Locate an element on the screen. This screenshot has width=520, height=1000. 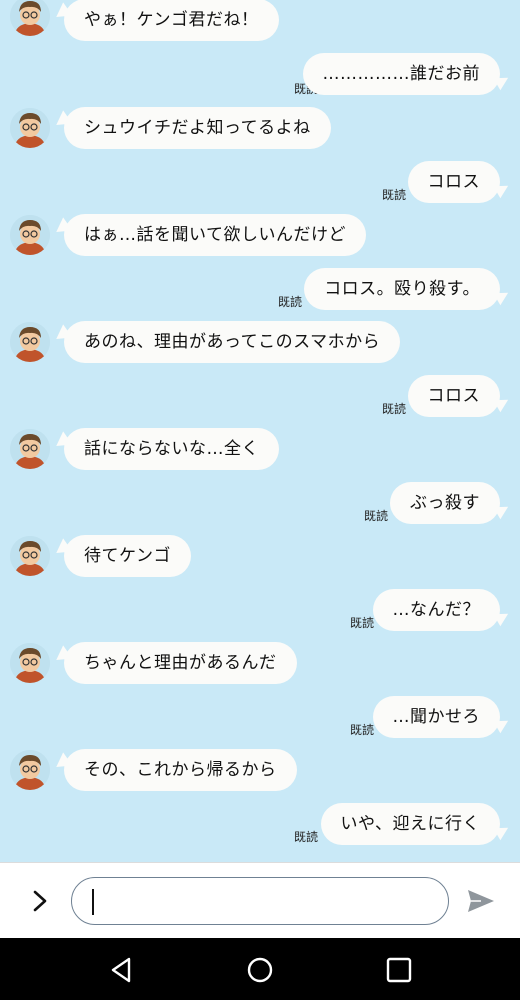
message-bubble: ぶっ殺す is located at coordinates (445, 503).